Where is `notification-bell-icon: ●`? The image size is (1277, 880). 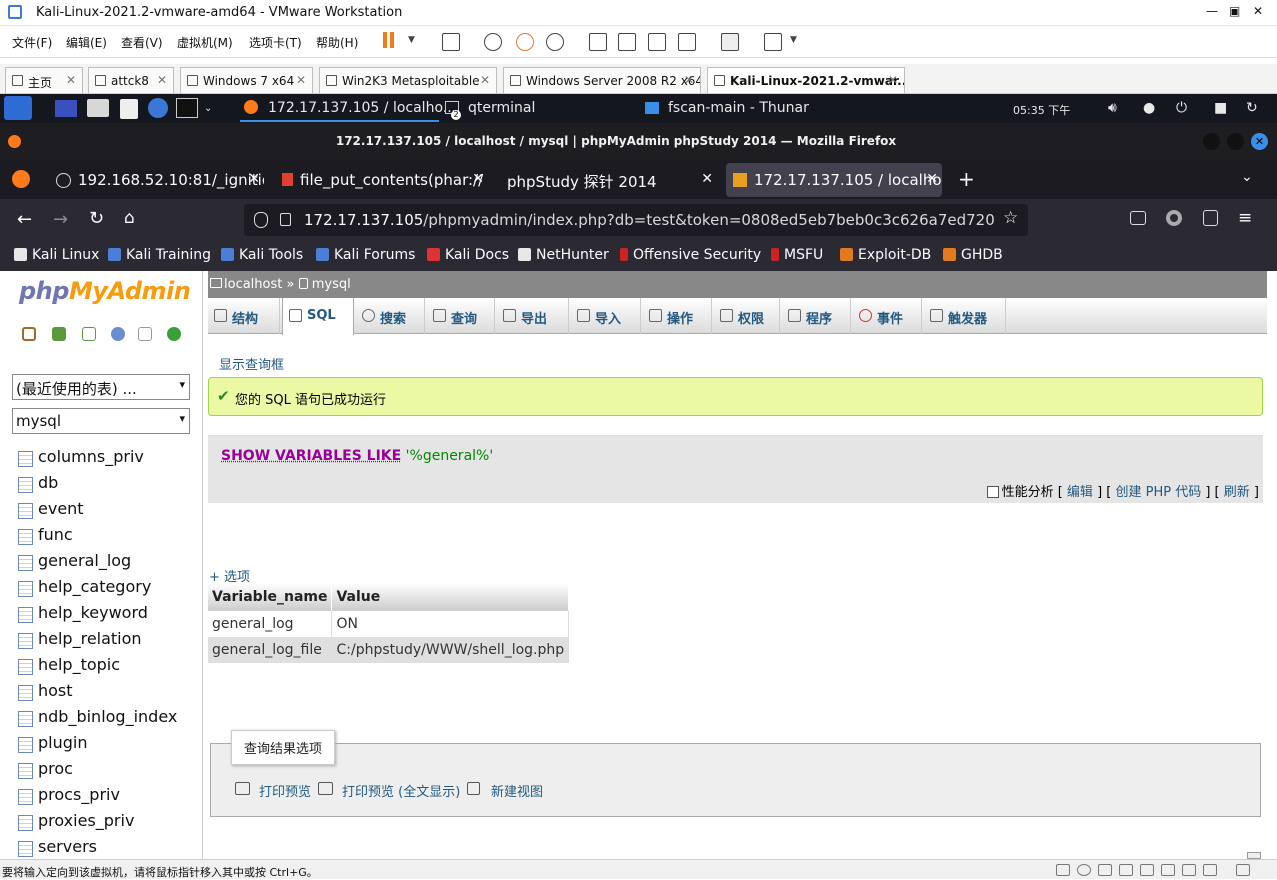 notification-bell-icon: ● is located at coordinates (1149, 108).